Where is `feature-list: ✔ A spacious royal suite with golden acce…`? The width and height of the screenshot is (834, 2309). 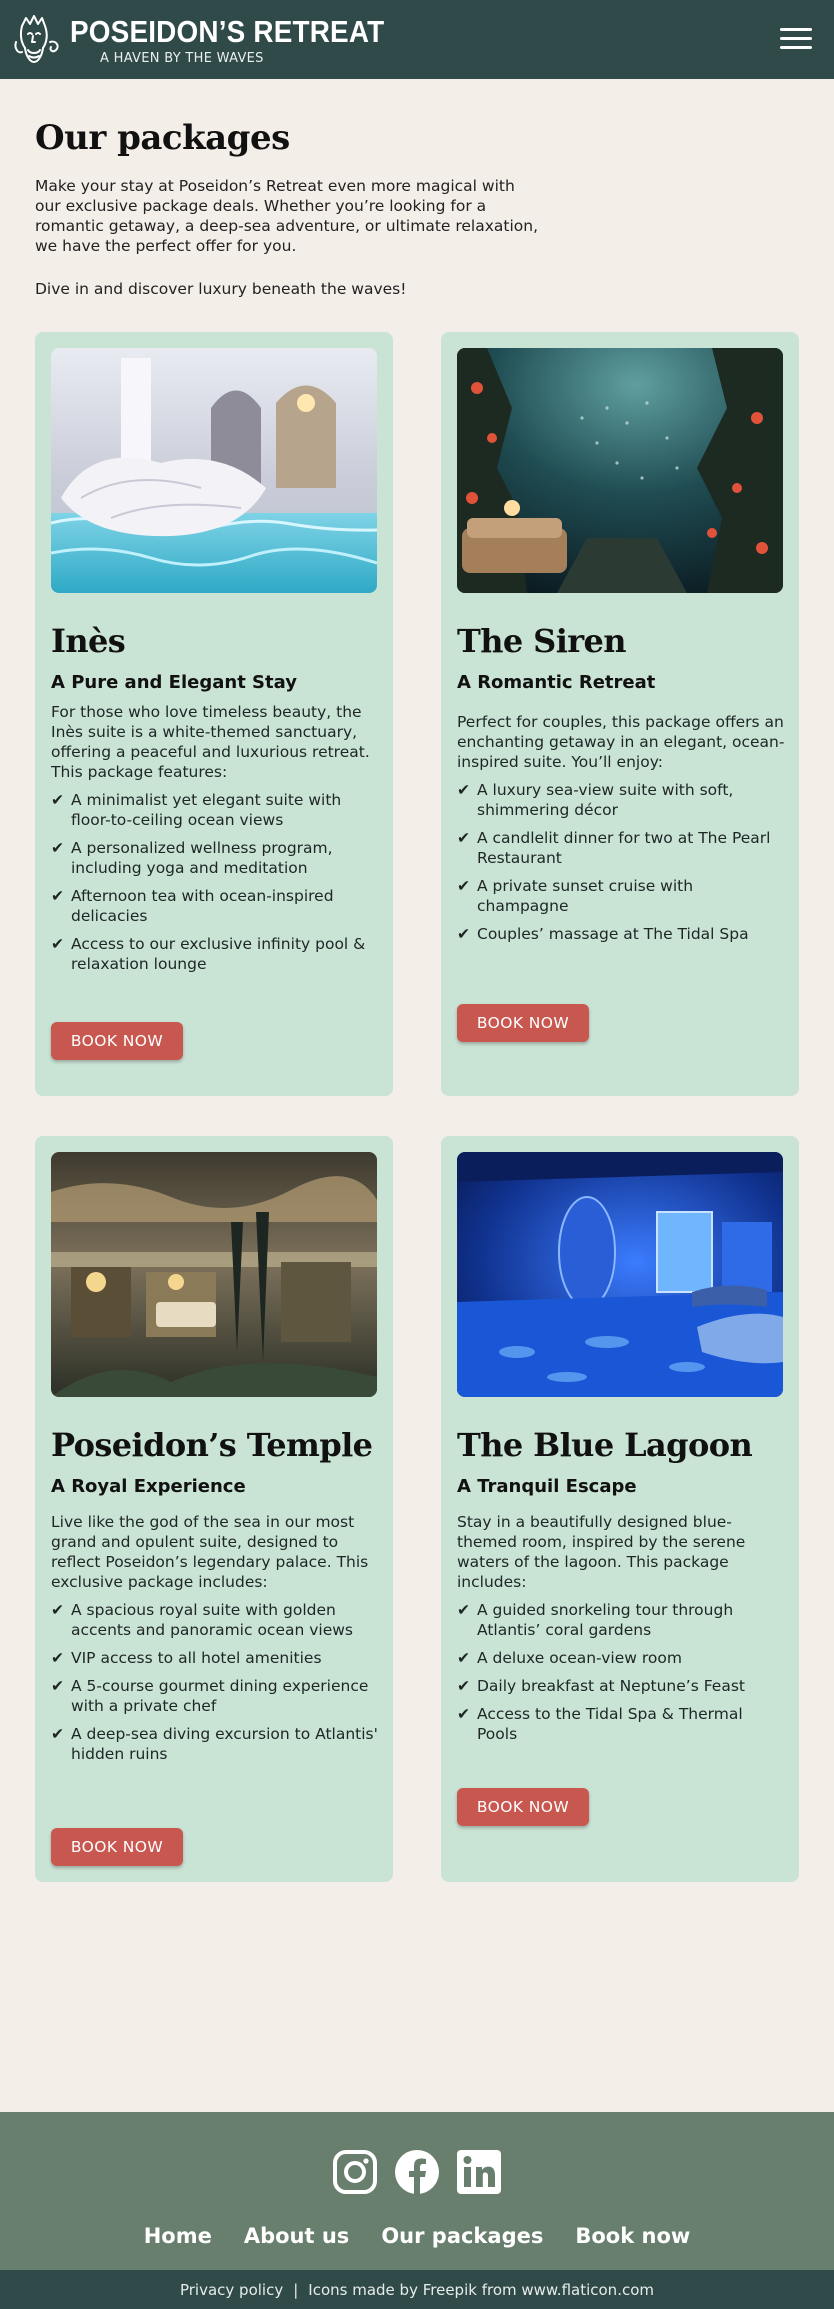 feature-list: ✔ A spacious royal suite with golden acce… is located at coordinates (216, 1682).